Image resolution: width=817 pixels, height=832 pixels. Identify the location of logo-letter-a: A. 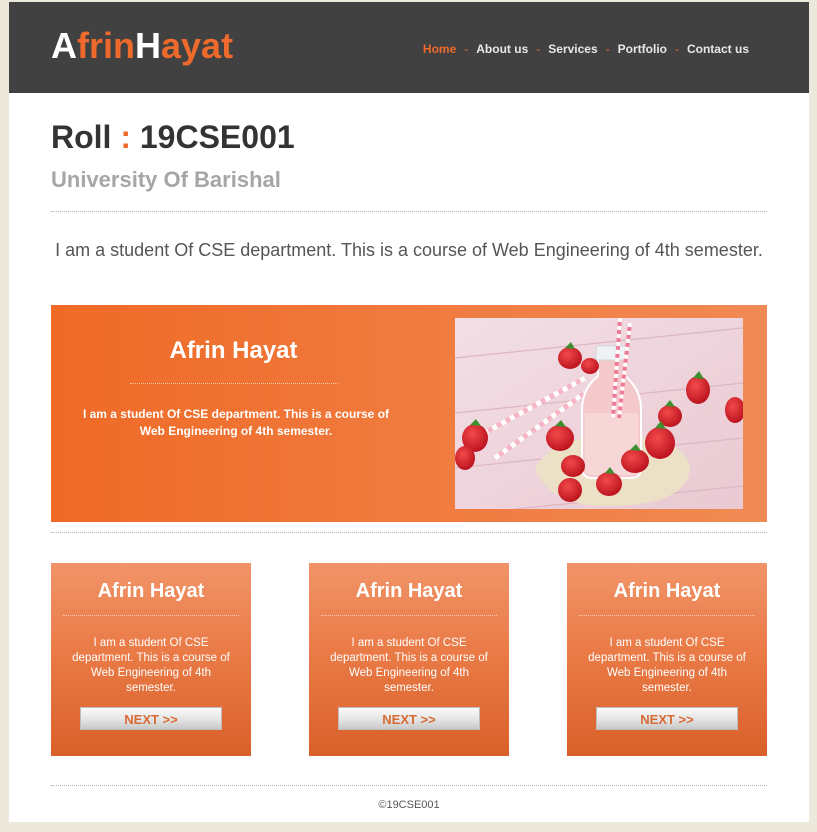
(64, 45).